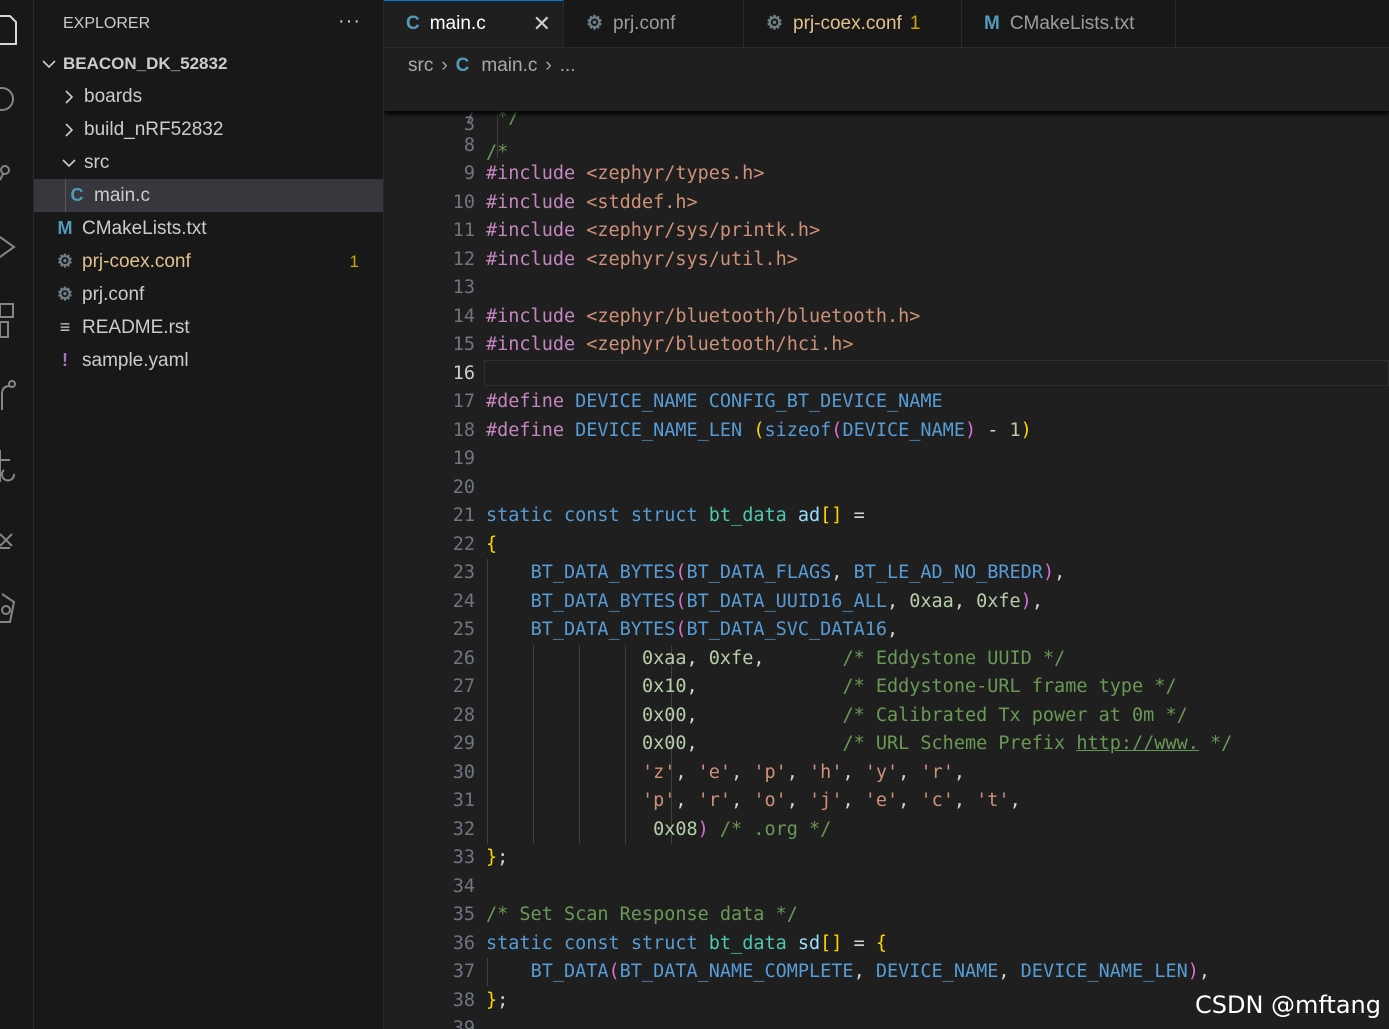  I want to click on nordic-icon, so click(9, 465).